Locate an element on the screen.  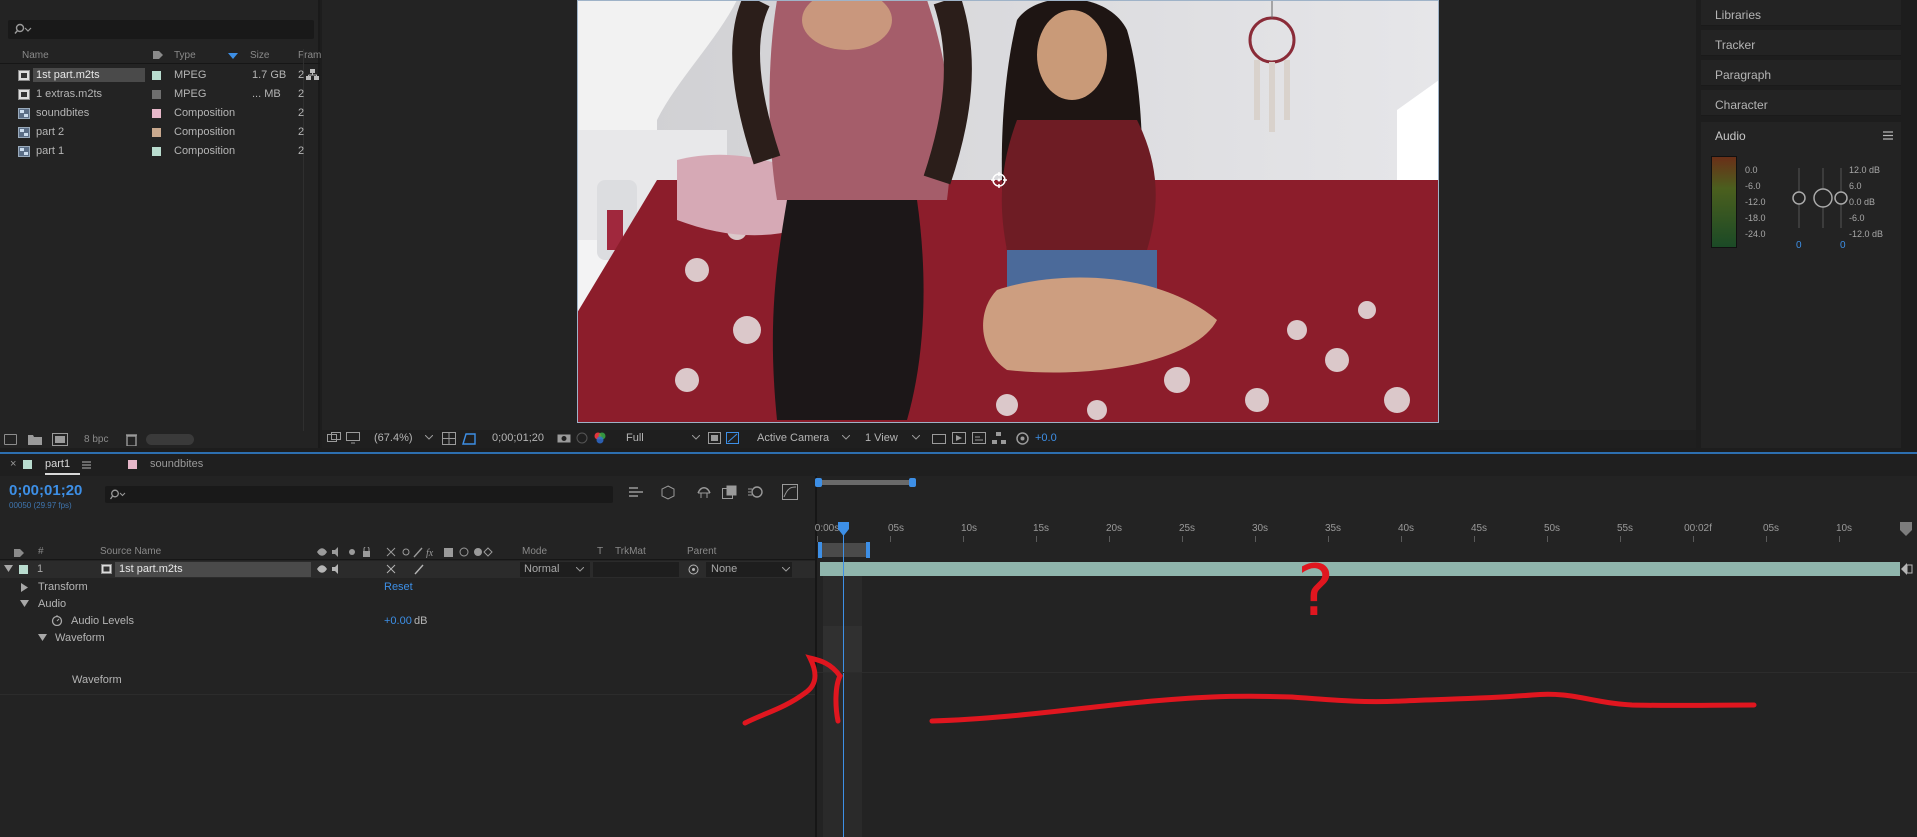
audio-levels-value: +0.00 is located at coordinates (398, 621).